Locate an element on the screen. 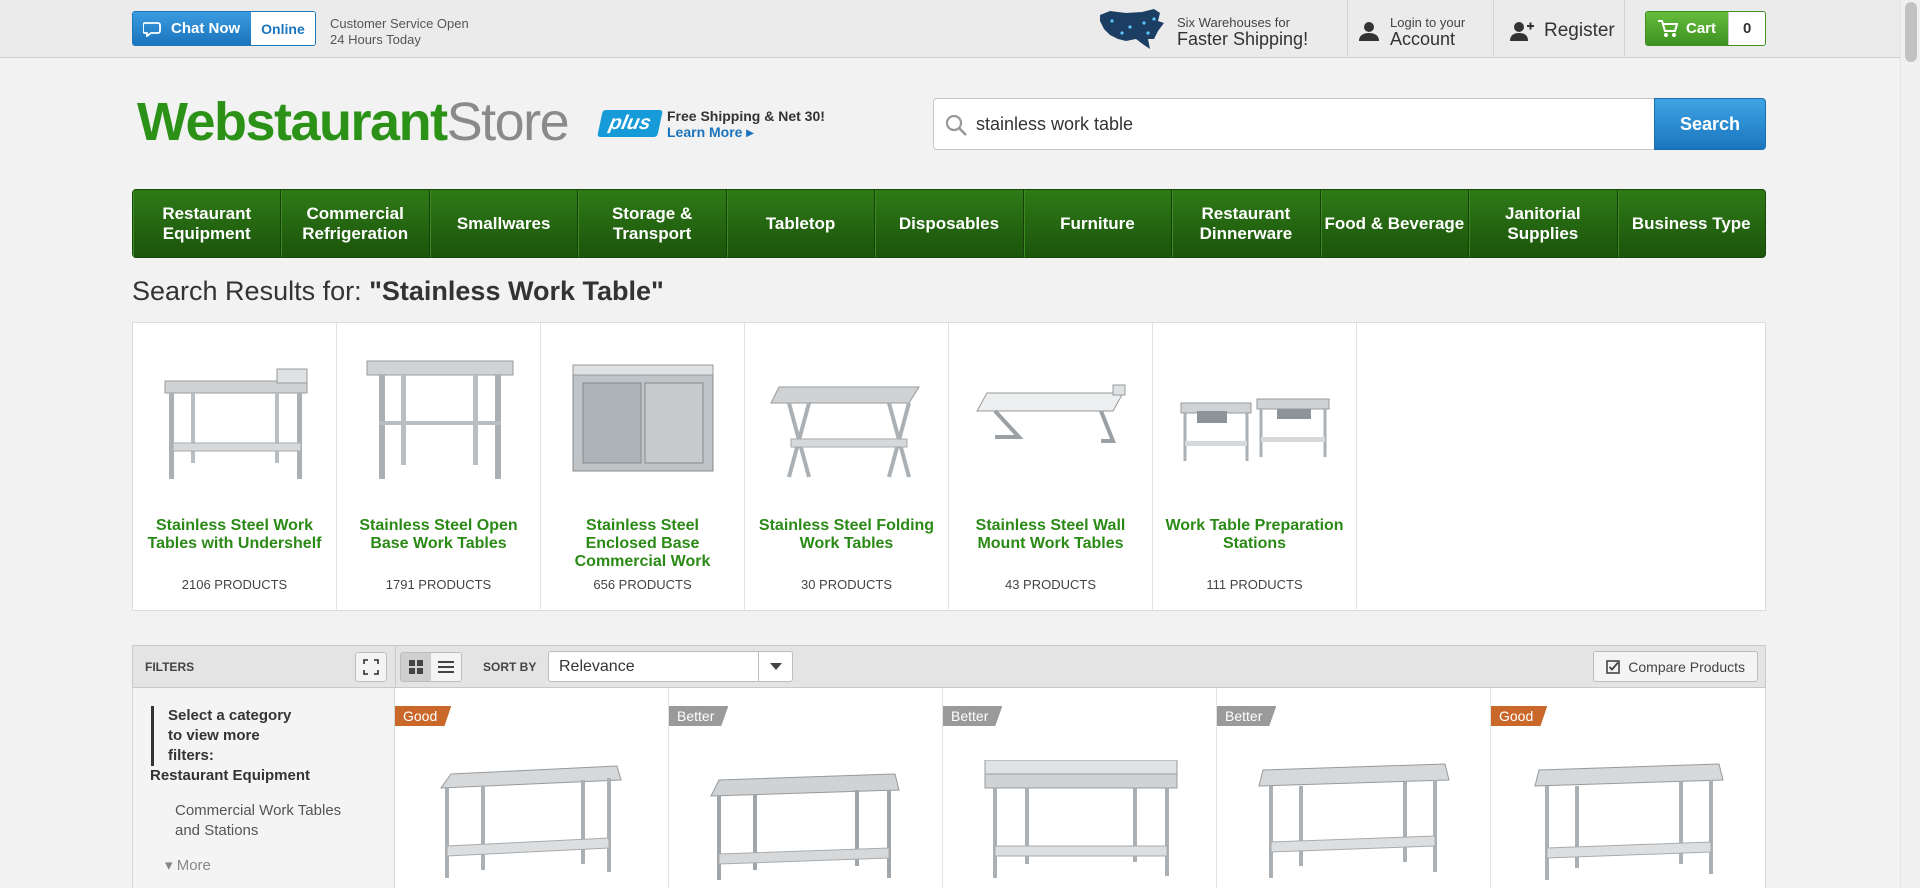  folding-table-image is located at coordinates (845, 432).